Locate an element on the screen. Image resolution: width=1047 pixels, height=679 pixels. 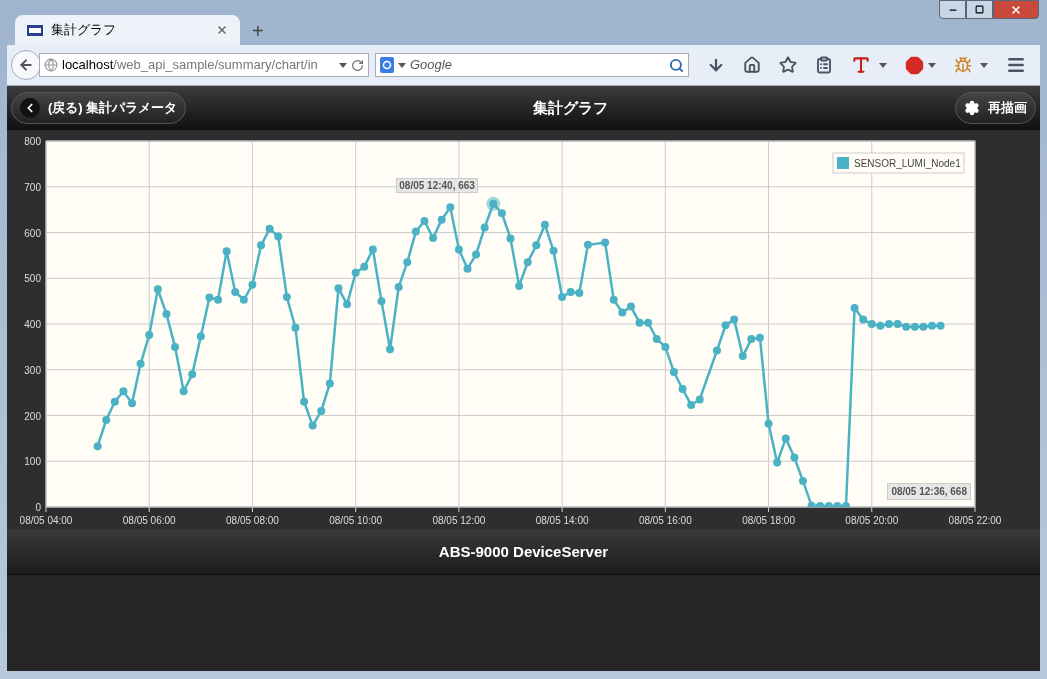
home-icon is located at coordinates (752, 65).